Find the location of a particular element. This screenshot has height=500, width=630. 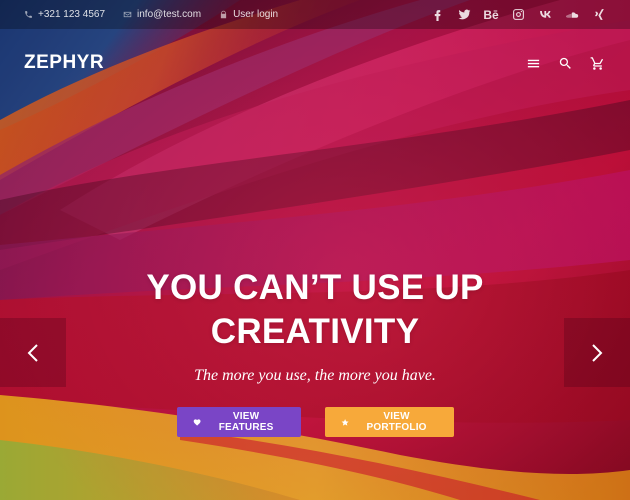

behance-icon: Bē is located at coordinates (491, 14).